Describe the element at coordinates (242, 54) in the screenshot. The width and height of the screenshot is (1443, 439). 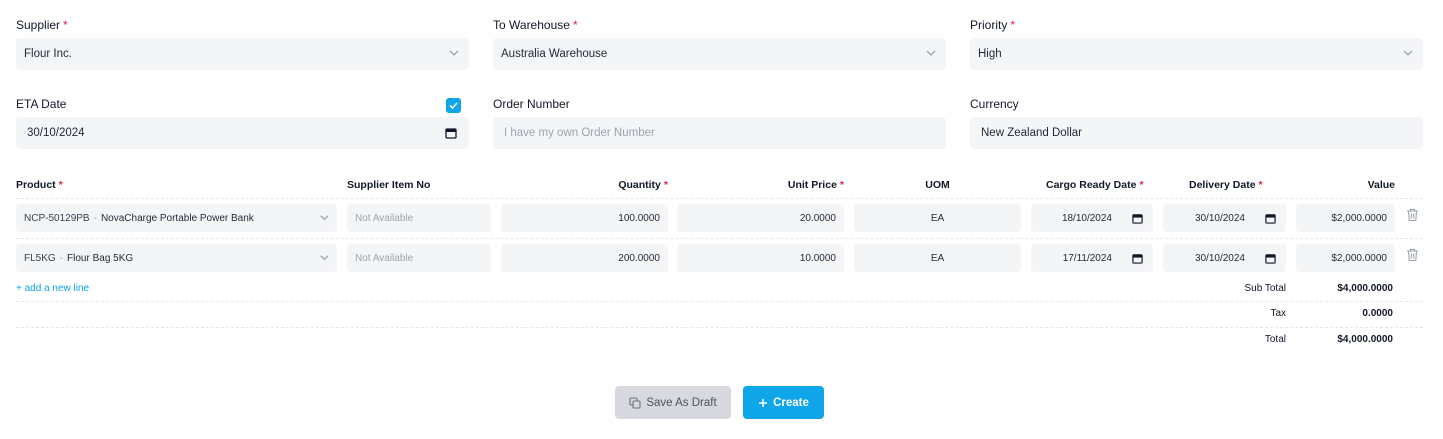
I see `supplier-select: Flour Inc.` at that location.